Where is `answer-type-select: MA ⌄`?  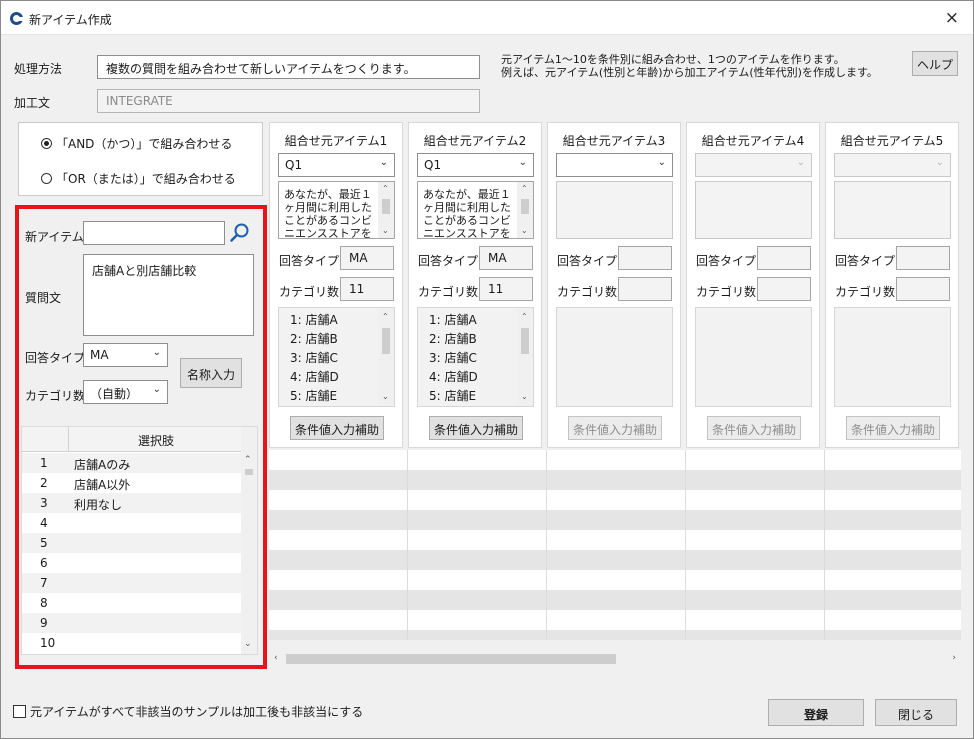 answer-type-select: MA ⌄ is located at coordinates (125, 355).